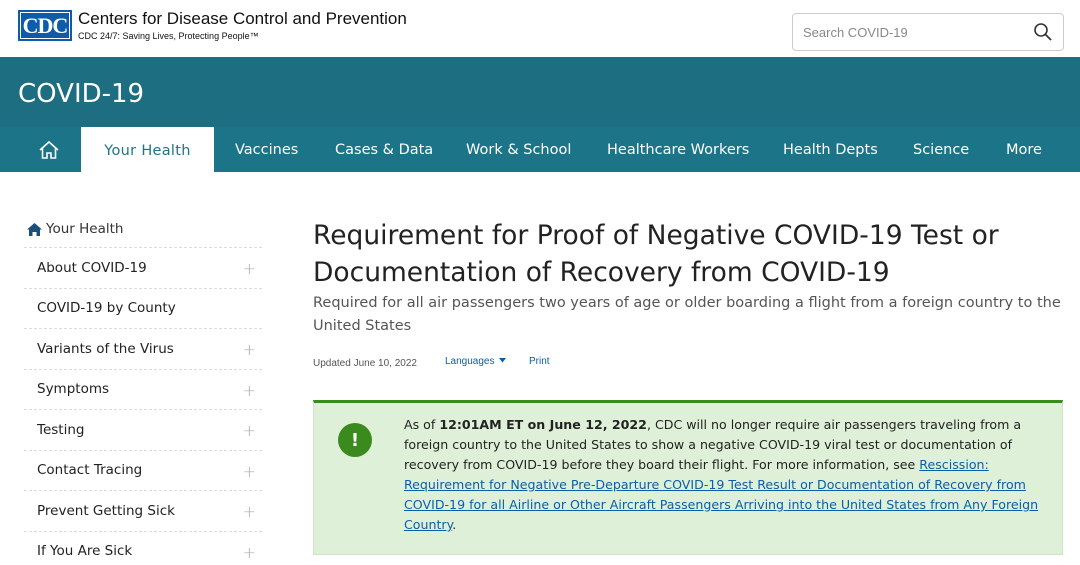 The image size is (1080, 565). Describe the element at coordinates (539, 361) in the screenshot. I see `print-link: Print` at that location.